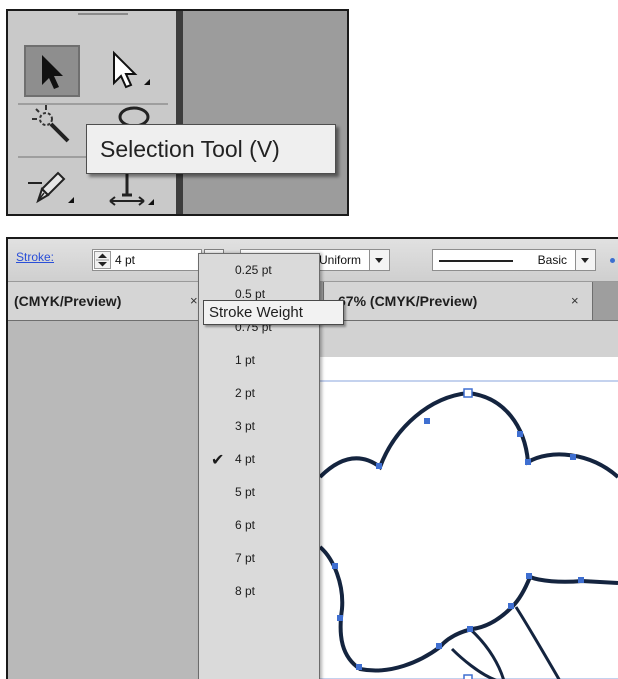 The height and width of the screenshot is (679, 618). Describe the element at coordinates (218, 460) in the screenshot. I see `checkmark-icon: ✔` at that location.